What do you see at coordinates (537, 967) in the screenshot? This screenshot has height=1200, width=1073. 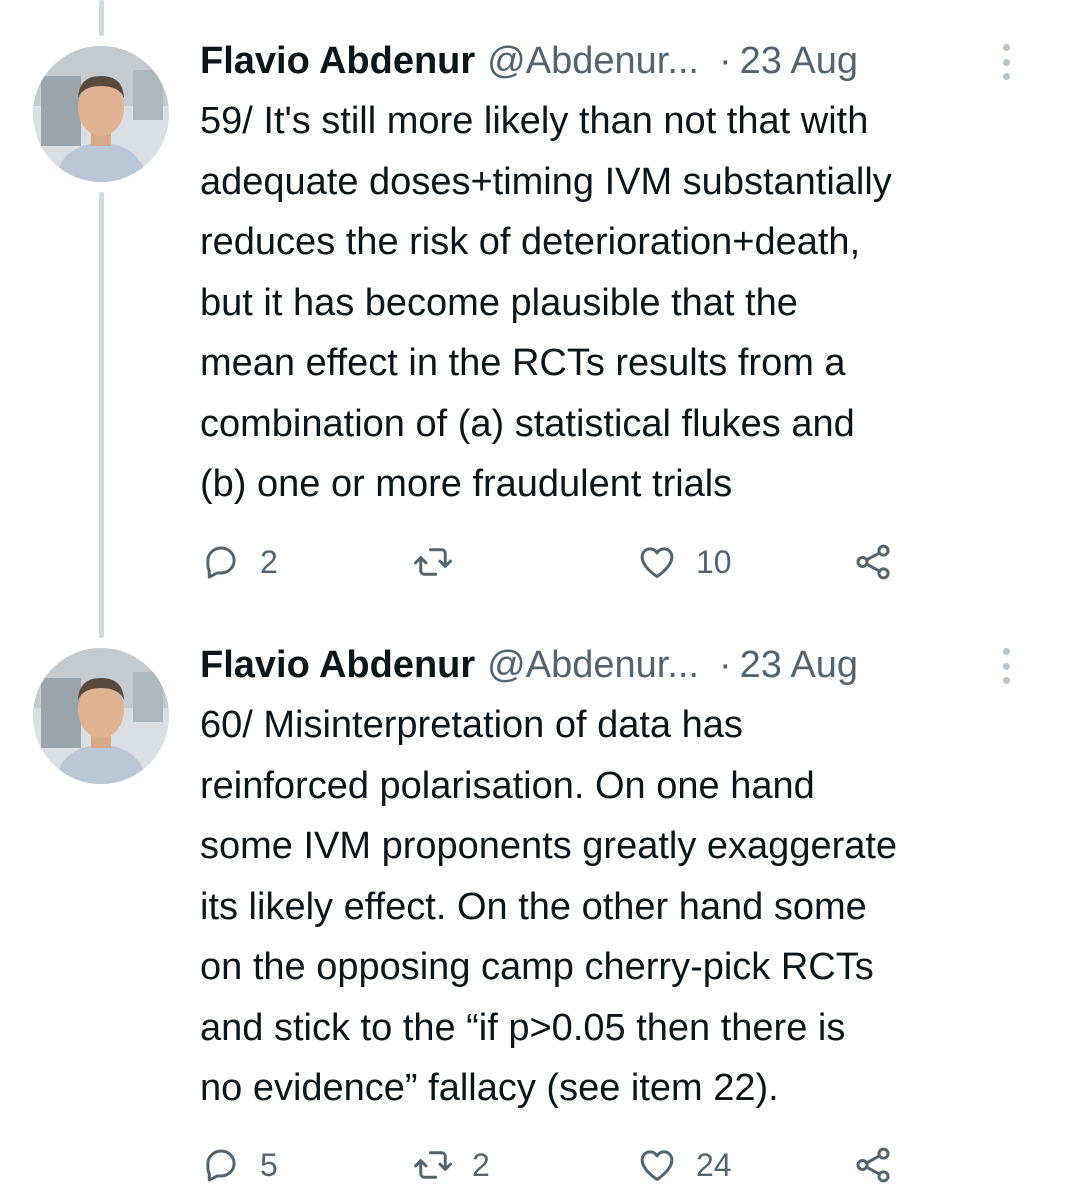 I see `tweet-text-line: on the opposing camp cherry-pick RCTs` at bounding box center [537, 967].